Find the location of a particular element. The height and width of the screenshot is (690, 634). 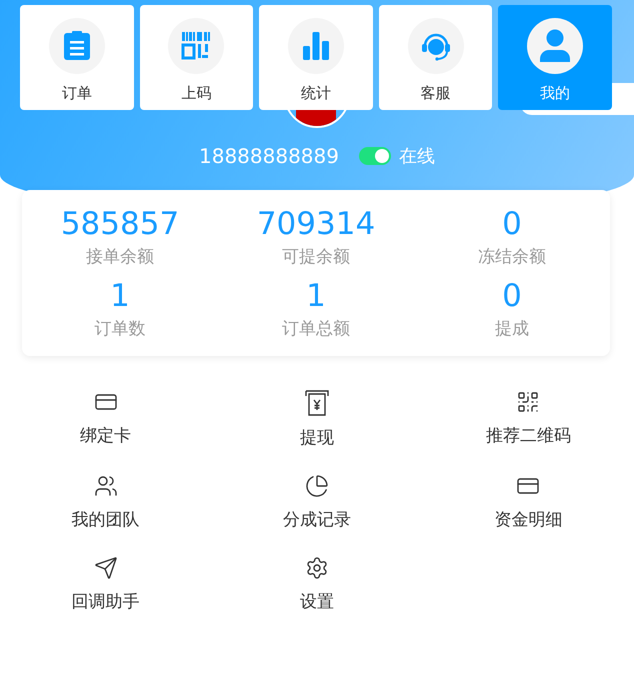

status-label: 在线 is located at coordinates (416, 156).